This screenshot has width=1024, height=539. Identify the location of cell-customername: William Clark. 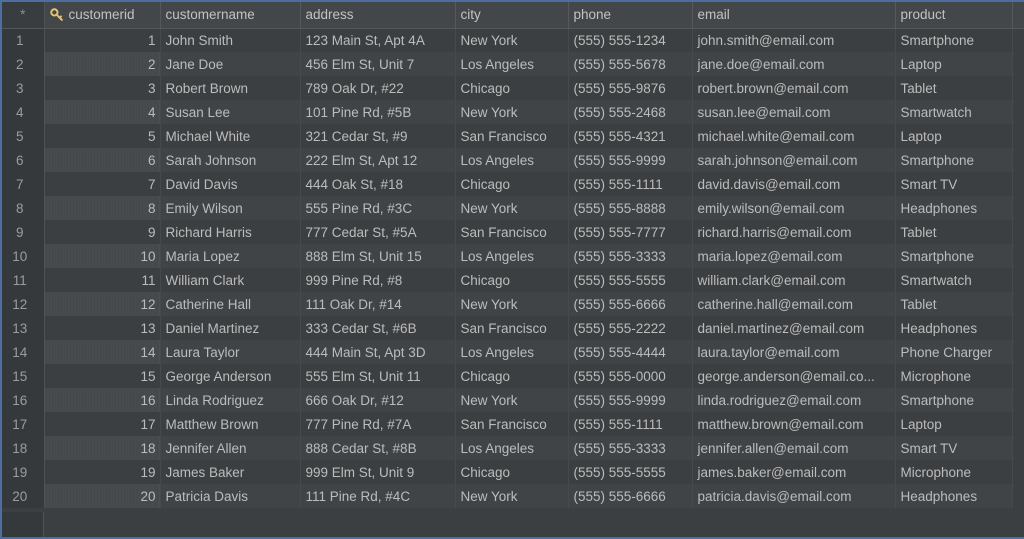
(230, 280).